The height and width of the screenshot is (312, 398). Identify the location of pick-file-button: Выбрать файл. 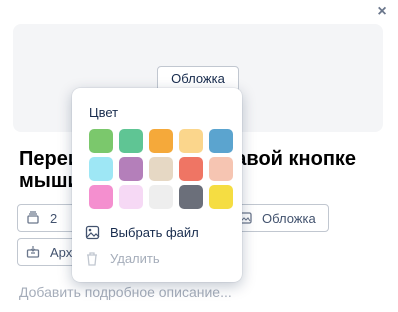
(141, 232).